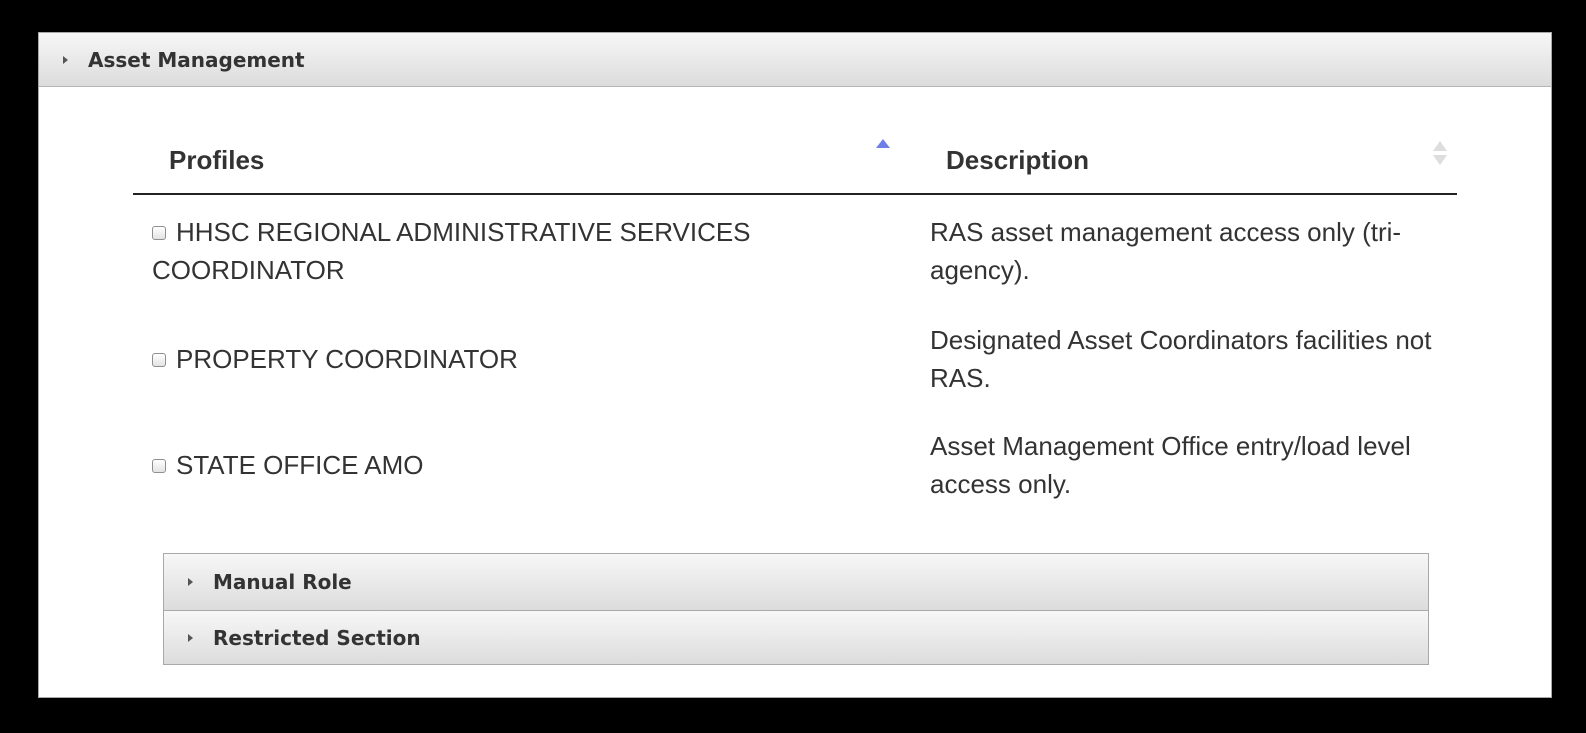 This screenshot has height=733, width=1586. Describe the element at coordinates (521, 359) in the screenshot. I see `profile-cell: PROPERTY COORDINATOR` at that location.